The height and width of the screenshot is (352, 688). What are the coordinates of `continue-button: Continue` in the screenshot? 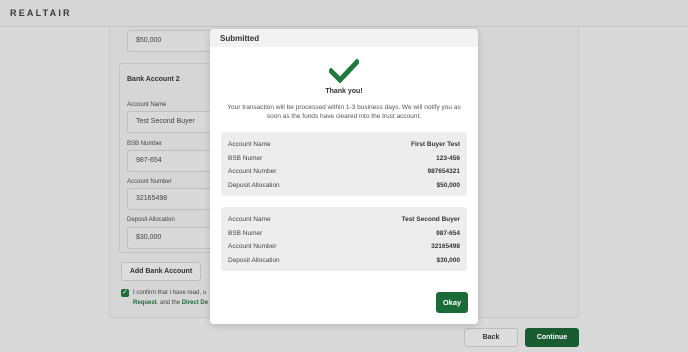 It's located at (552, 337).